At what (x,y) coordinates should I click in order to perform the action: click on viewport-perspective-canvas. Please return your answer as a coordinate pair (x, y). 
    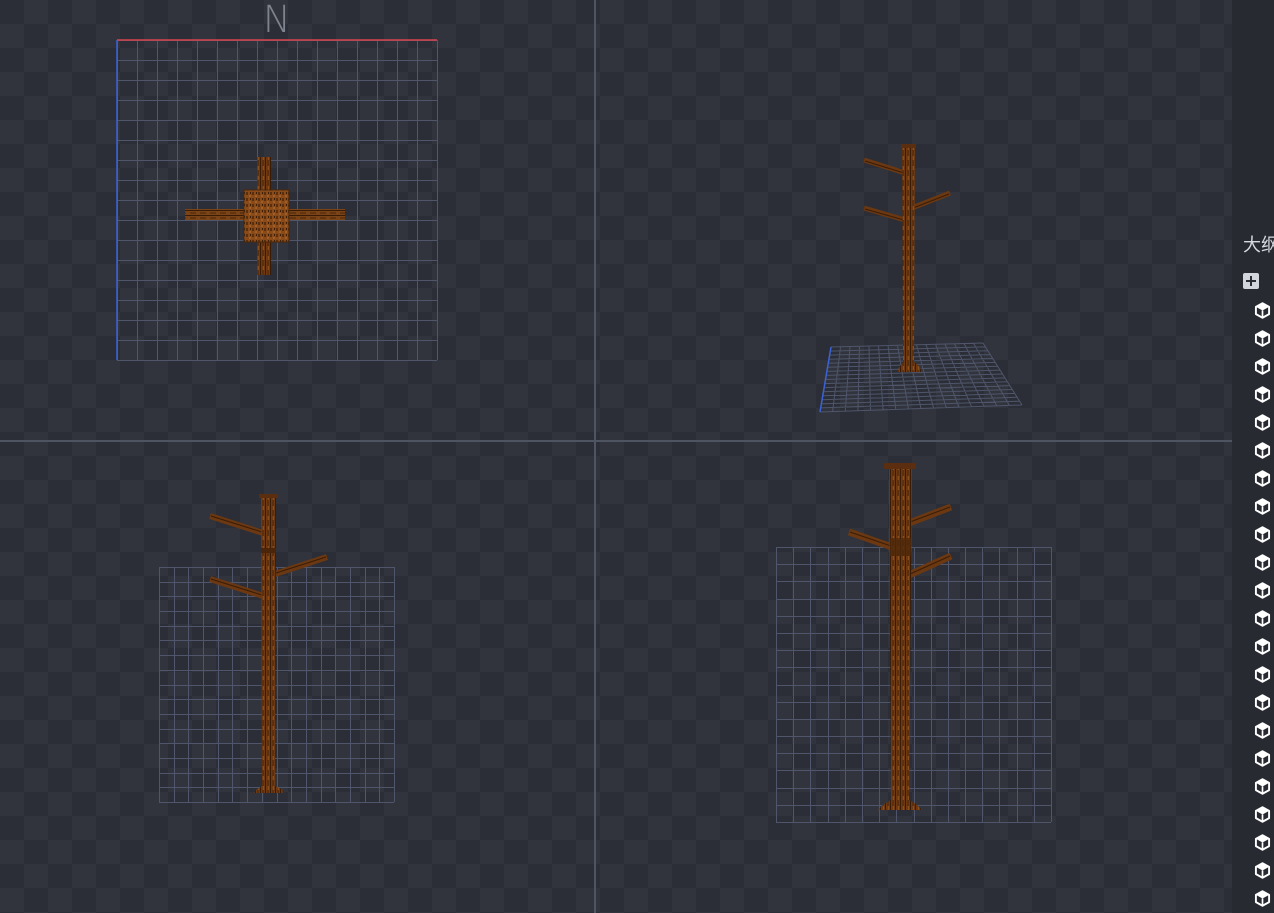
    Looking at the image, I should click on (921, 278).